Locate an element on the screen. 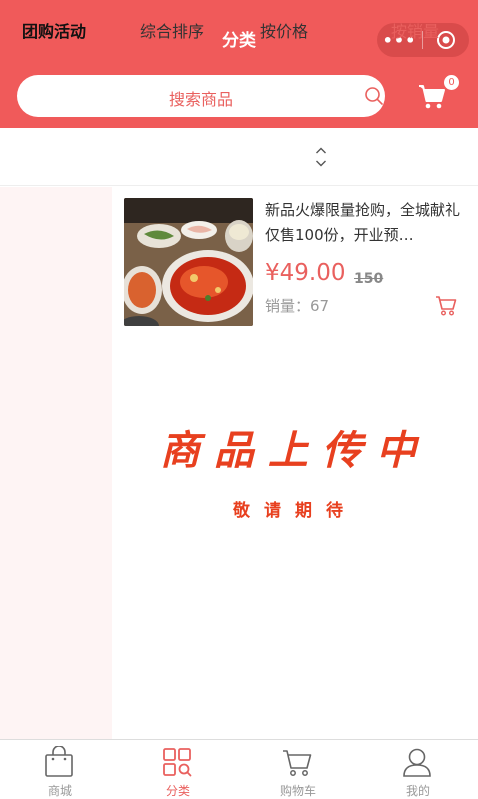  tab-category: 分类 is located at coordinates (178, 769).